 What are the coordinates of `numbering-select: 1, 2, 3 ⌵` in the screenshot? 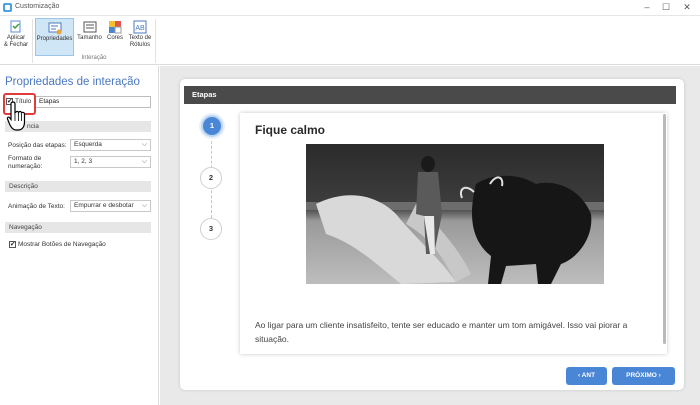 It's located at (110, 162).